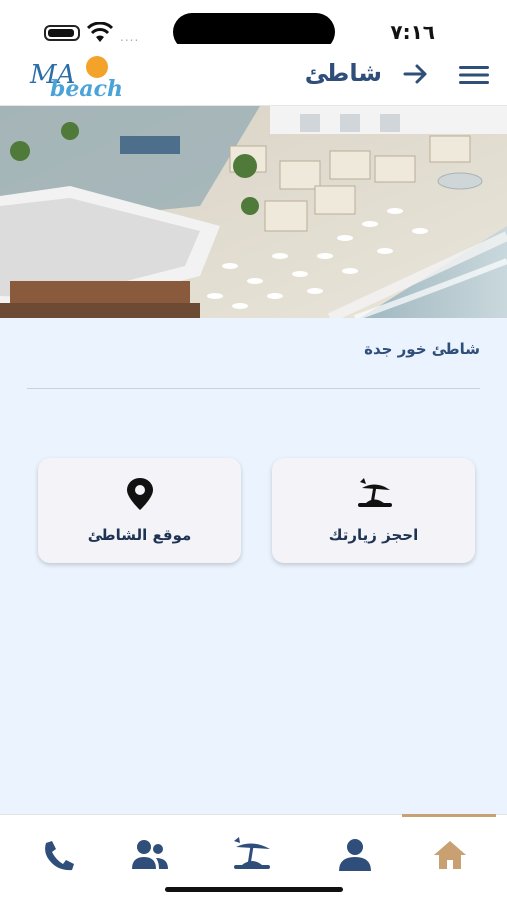 Image resolution: width=507 pixels, height=900 pixels. Describe the element at coordinates (139, 494) in the screenshot. I see `location-pin-icon` at that location.